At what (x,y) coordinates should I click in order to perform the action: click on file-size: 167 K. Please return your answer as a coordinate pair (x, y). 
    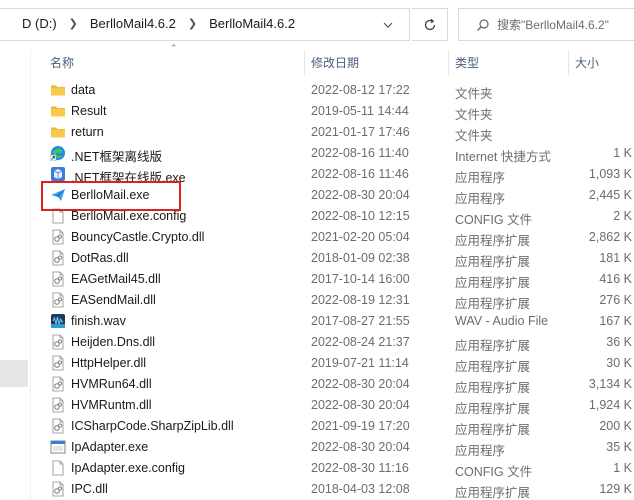
    Looking at the image, I should click on (615, 321).